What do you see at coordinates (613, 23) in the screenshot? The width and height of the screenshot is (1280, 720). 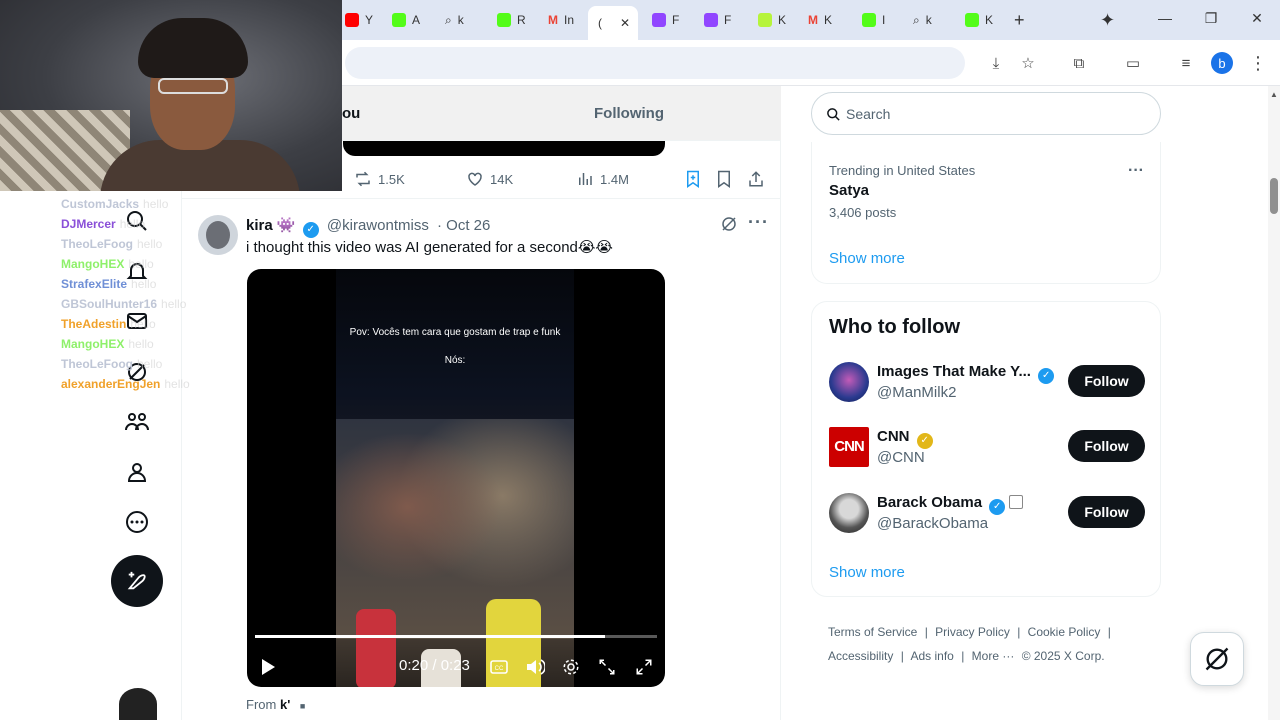 I see `browser-tab-active: (✕` at bounding box center [613, 23].